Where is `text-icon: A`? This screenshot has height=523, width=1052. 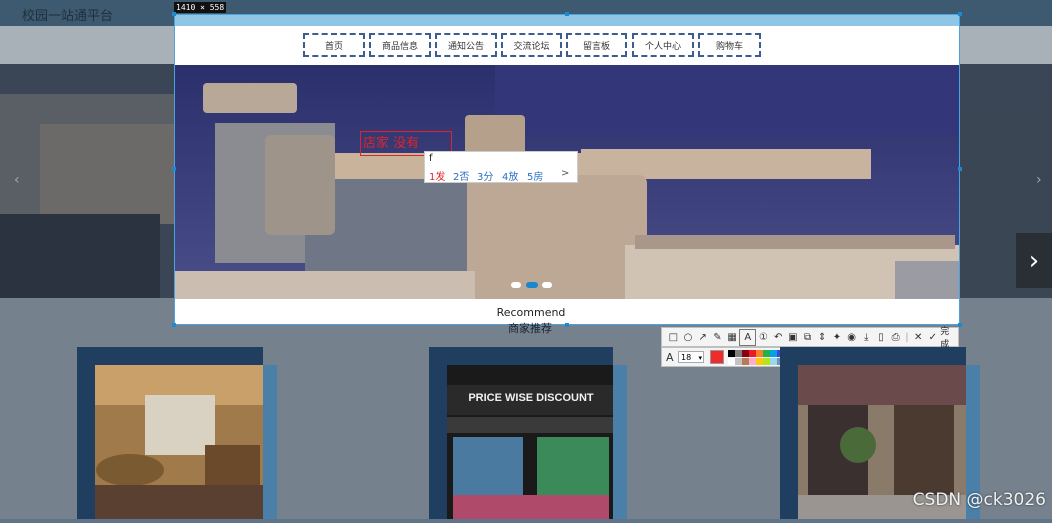 text-icon: A is located at coordinates (748, 337).